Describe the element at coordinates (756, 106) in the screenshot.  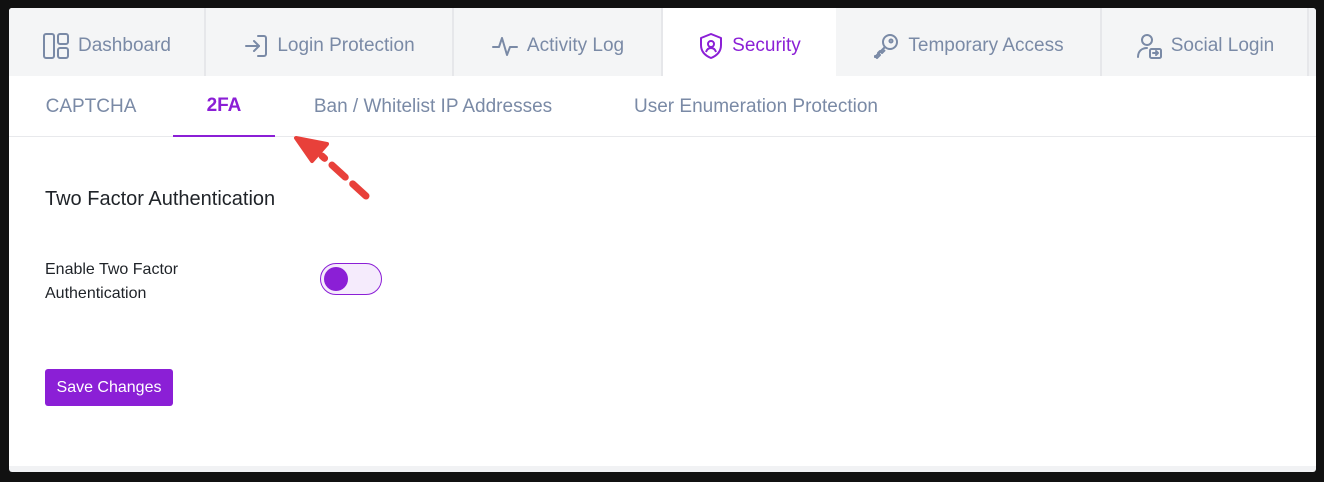
I see `subtab-user-enumeration: User Enumeration Protection` at that location.